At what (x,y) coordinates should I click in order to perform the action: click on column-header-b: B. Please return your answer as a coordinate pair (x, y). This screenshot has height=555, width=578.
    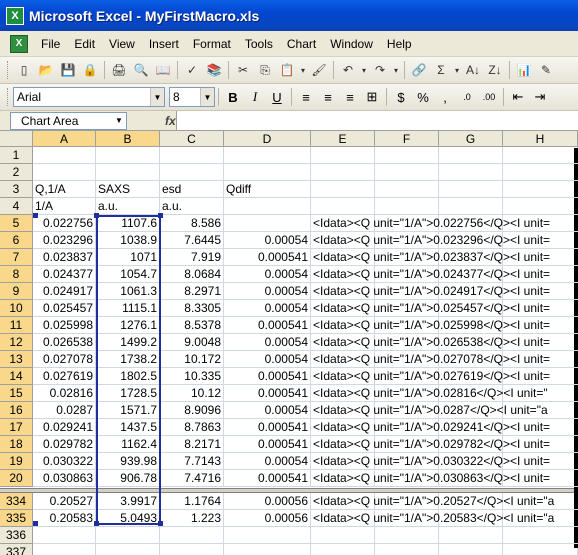
    Looking at the image, I should click on (128, 139).